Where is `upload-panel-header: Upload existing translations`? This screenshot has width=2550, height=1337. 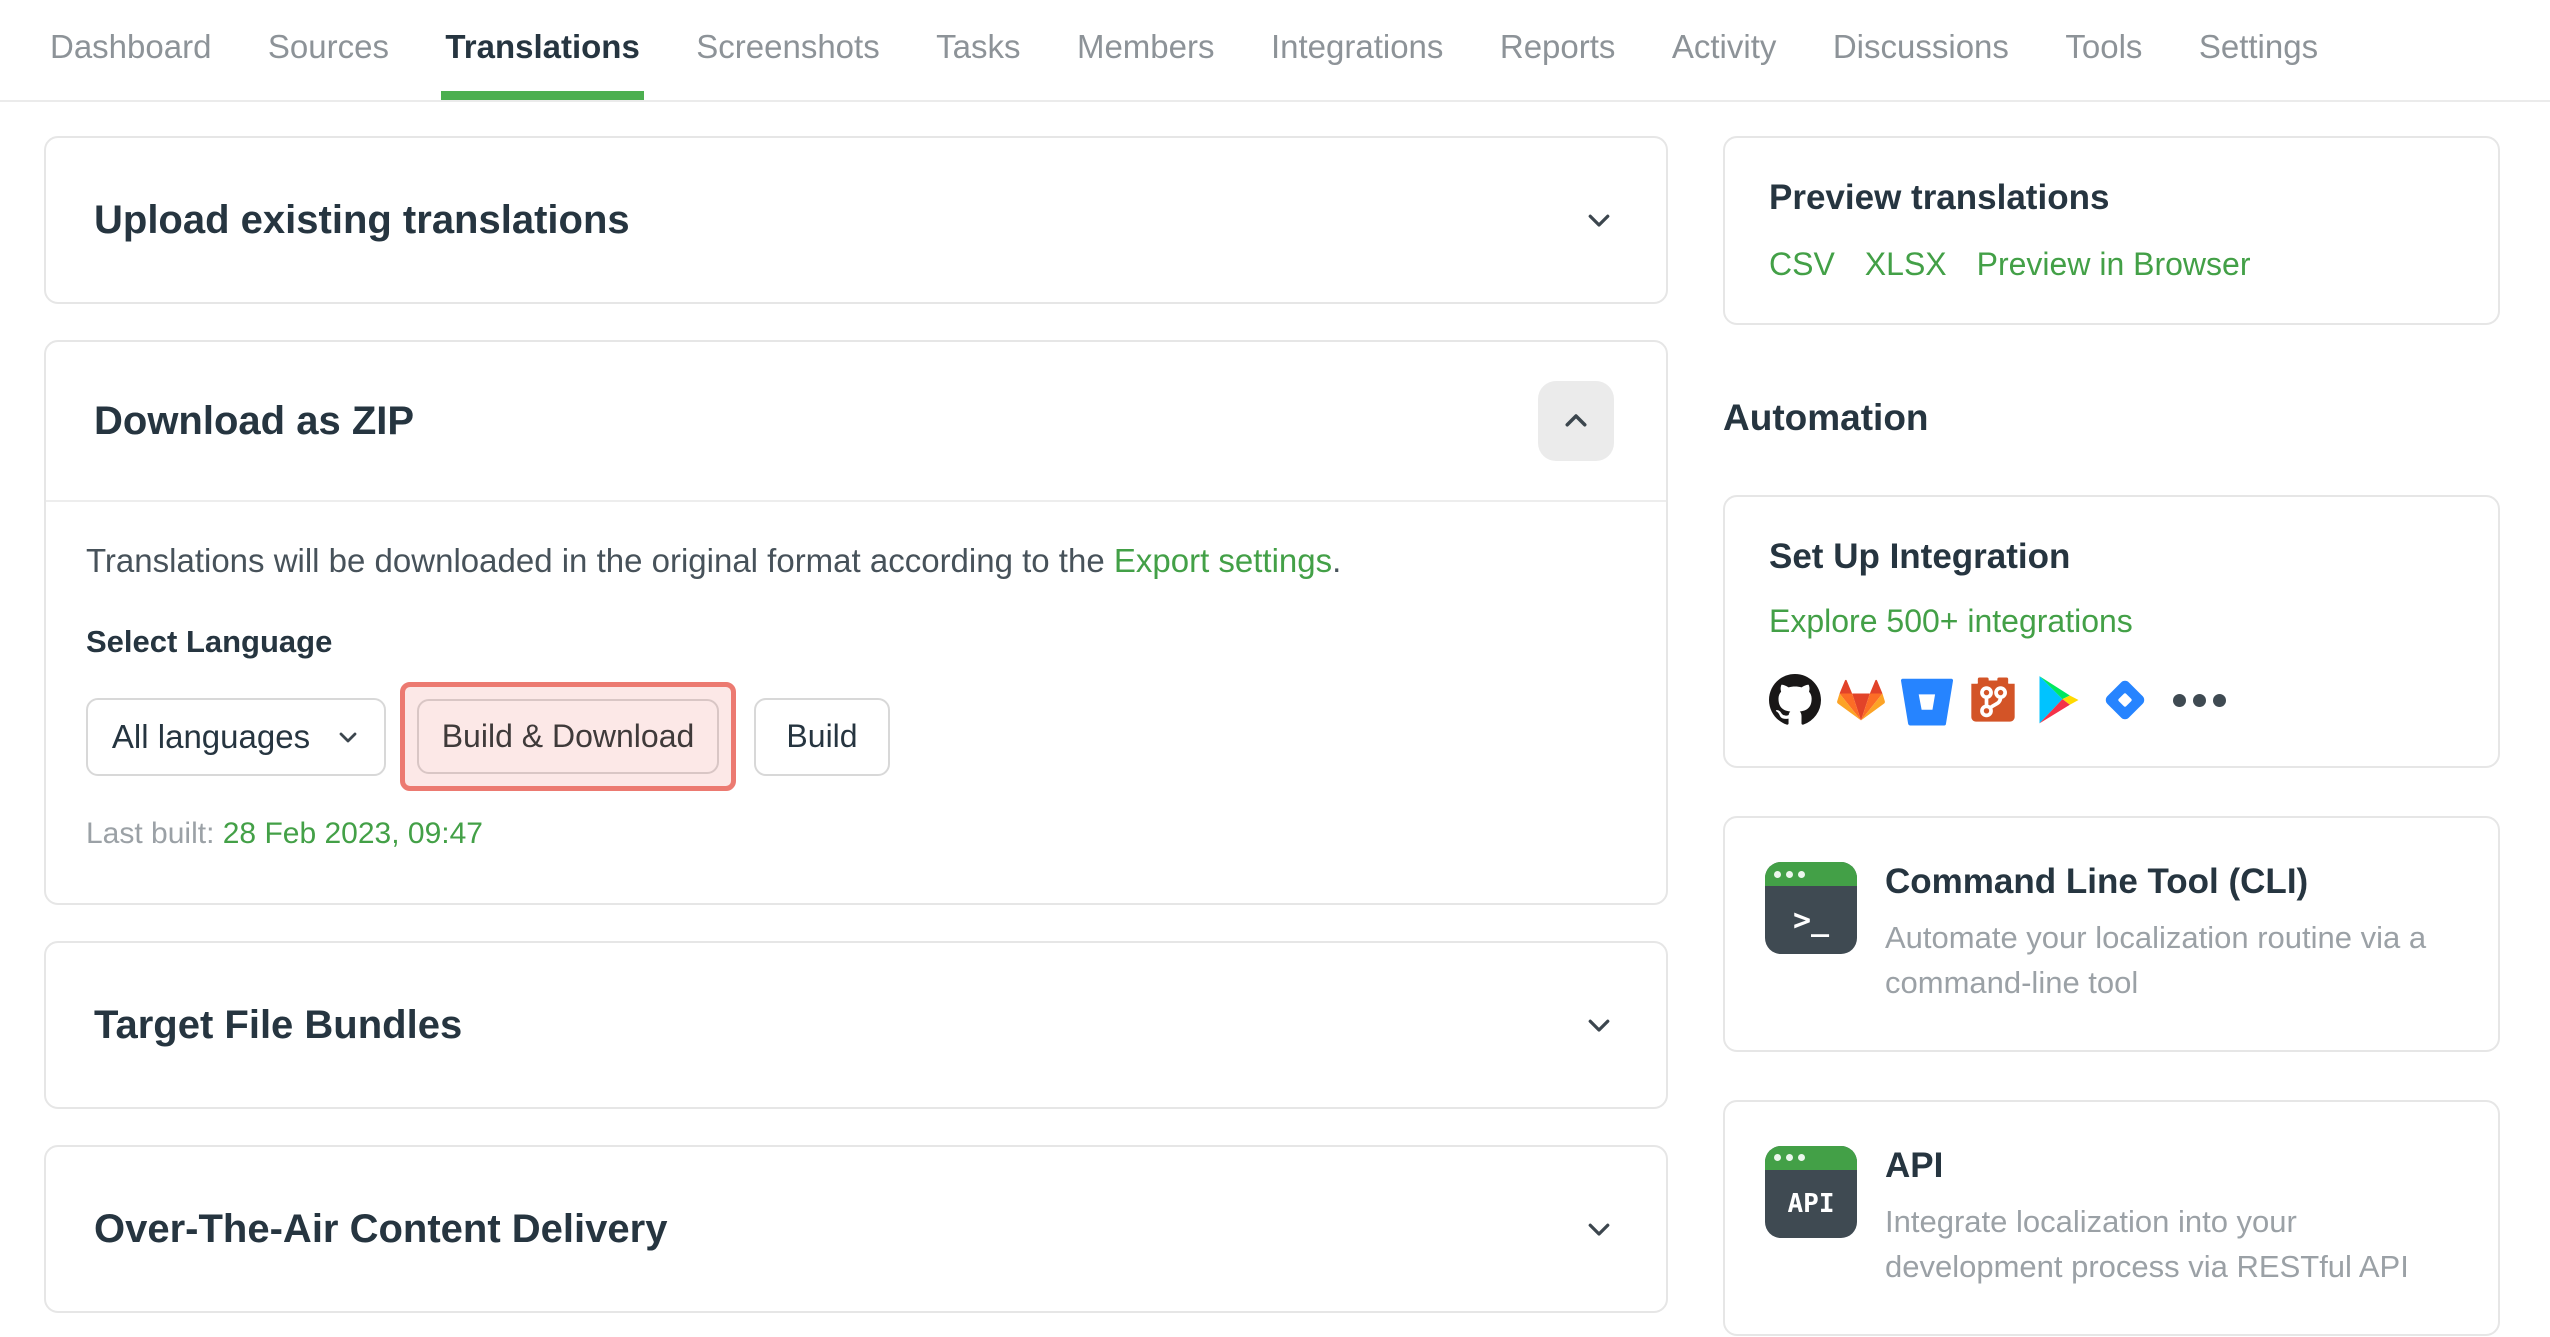 upload-panel-header: Upload existing translations is located at coordinates (856, 220).